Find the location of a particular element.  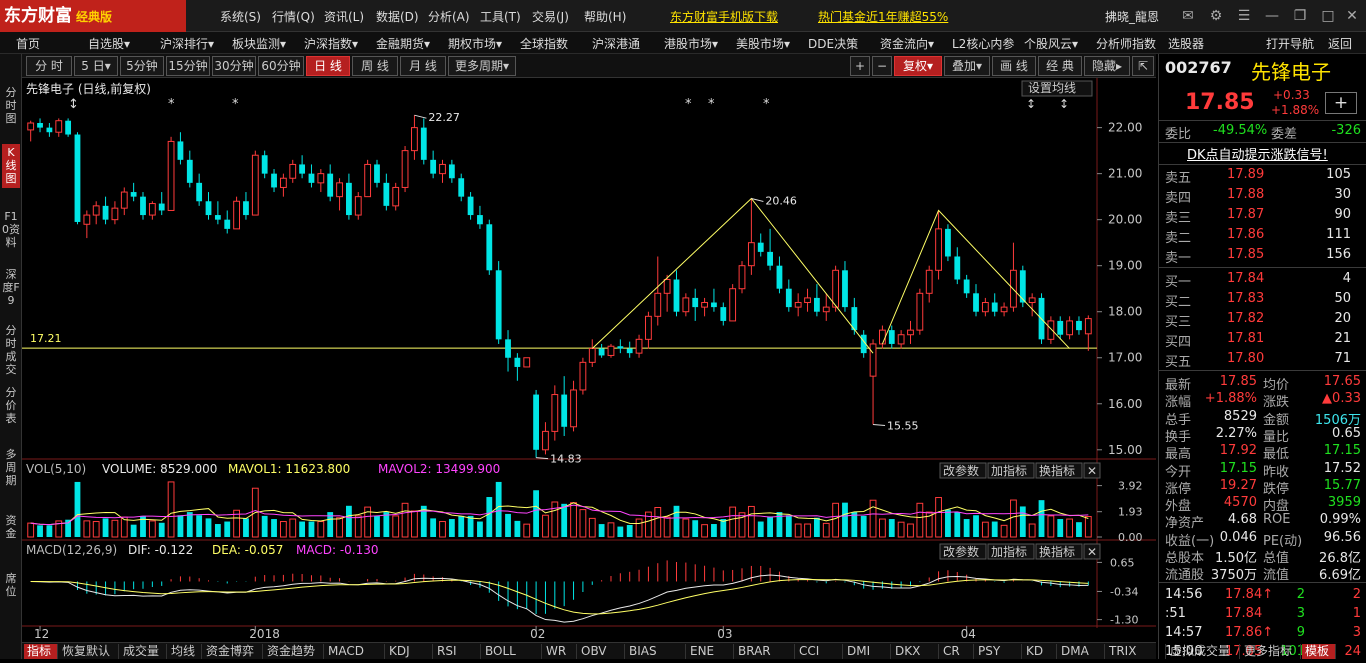

toolbar-button: 画 线 is located at coordinates (1014, 66).